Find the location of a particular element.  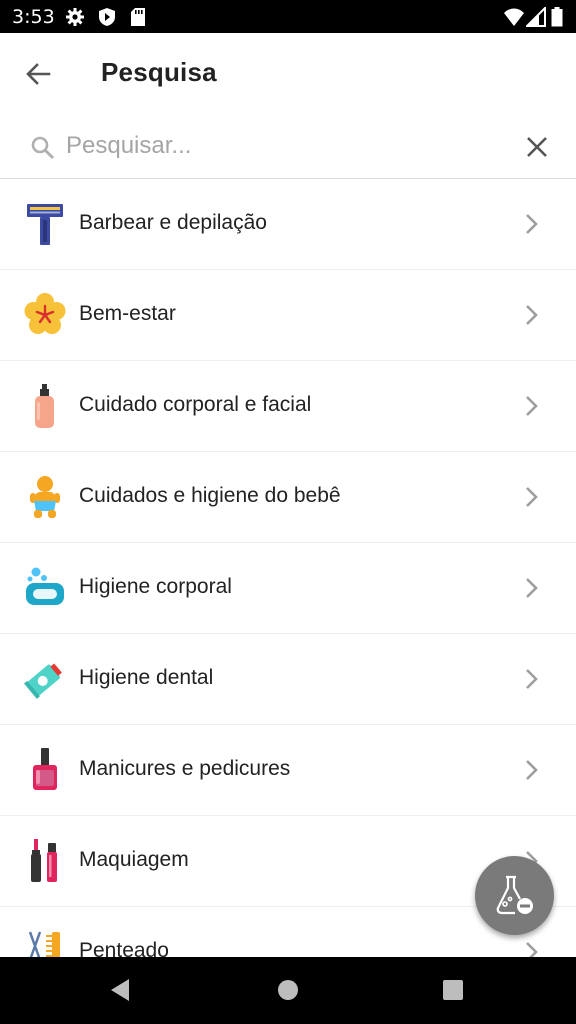

page-title: Pesquisa is located at coordinates (159, 72).